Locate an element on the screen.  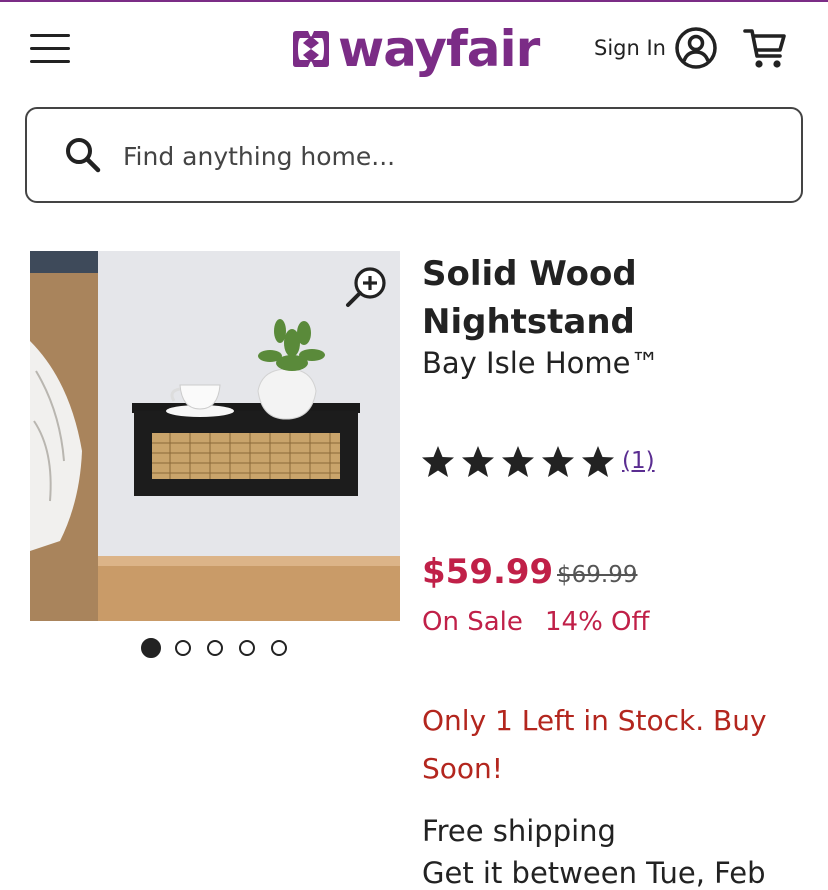
product-title: Solid Wood Nightstand is located at coordinates (529, 298).